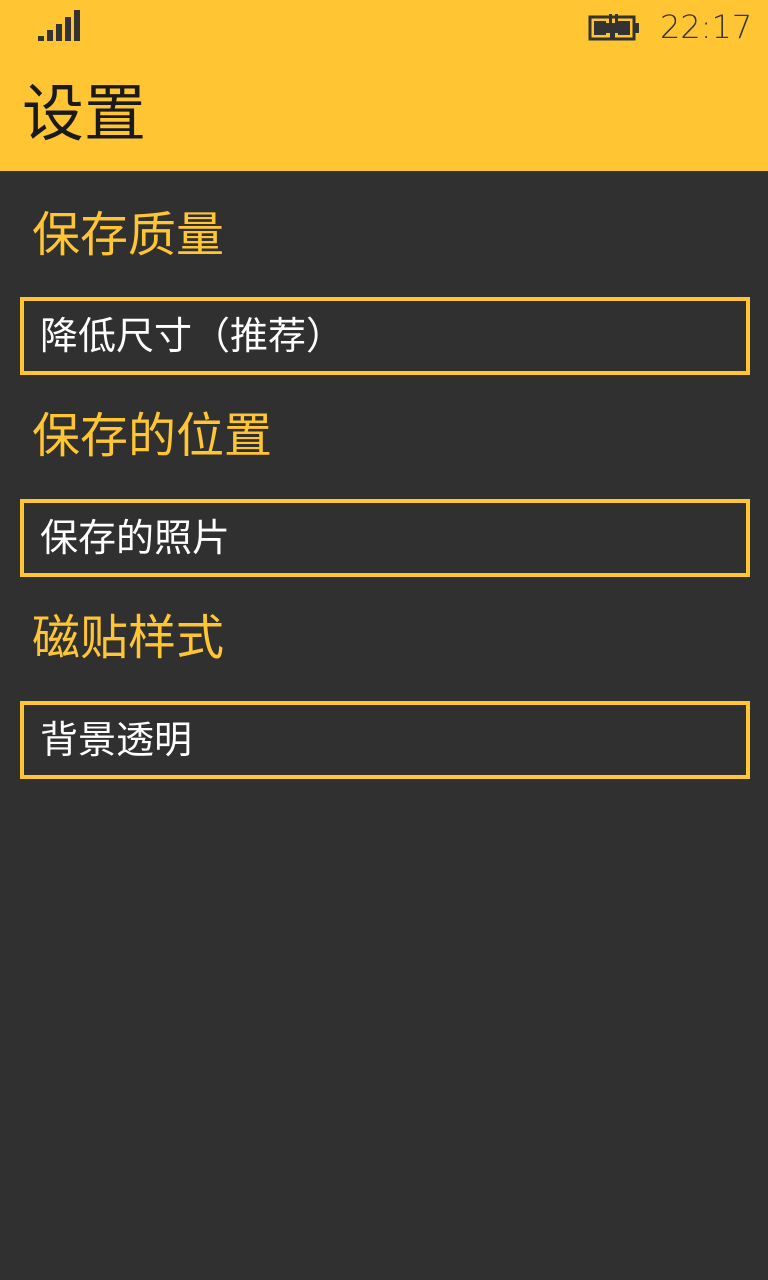  Describe the element at coordinates (128, 638) in the screenshot. I see `section-heading-tile-style: 磁贴样式` at that location.